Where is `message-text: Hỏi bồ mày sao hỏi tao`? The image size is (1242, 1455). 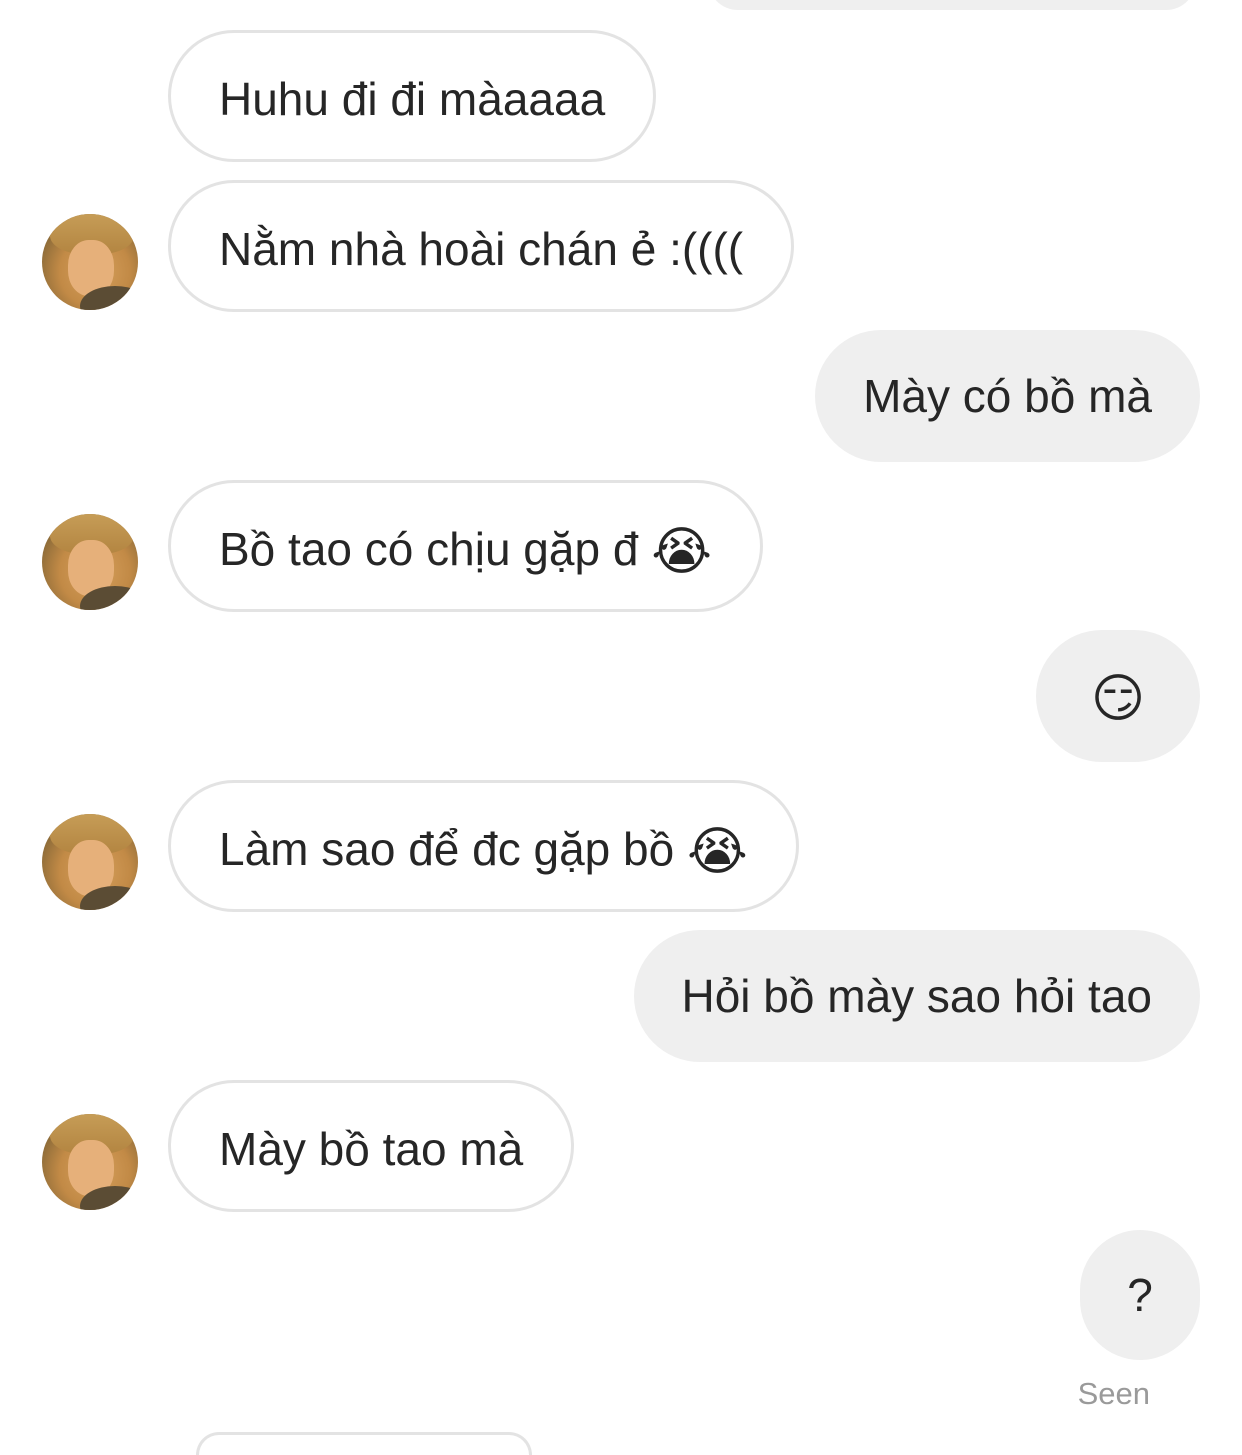
message-text: Hỏi bồ mày sao hỏi tao is located at coordinates (917, 996).